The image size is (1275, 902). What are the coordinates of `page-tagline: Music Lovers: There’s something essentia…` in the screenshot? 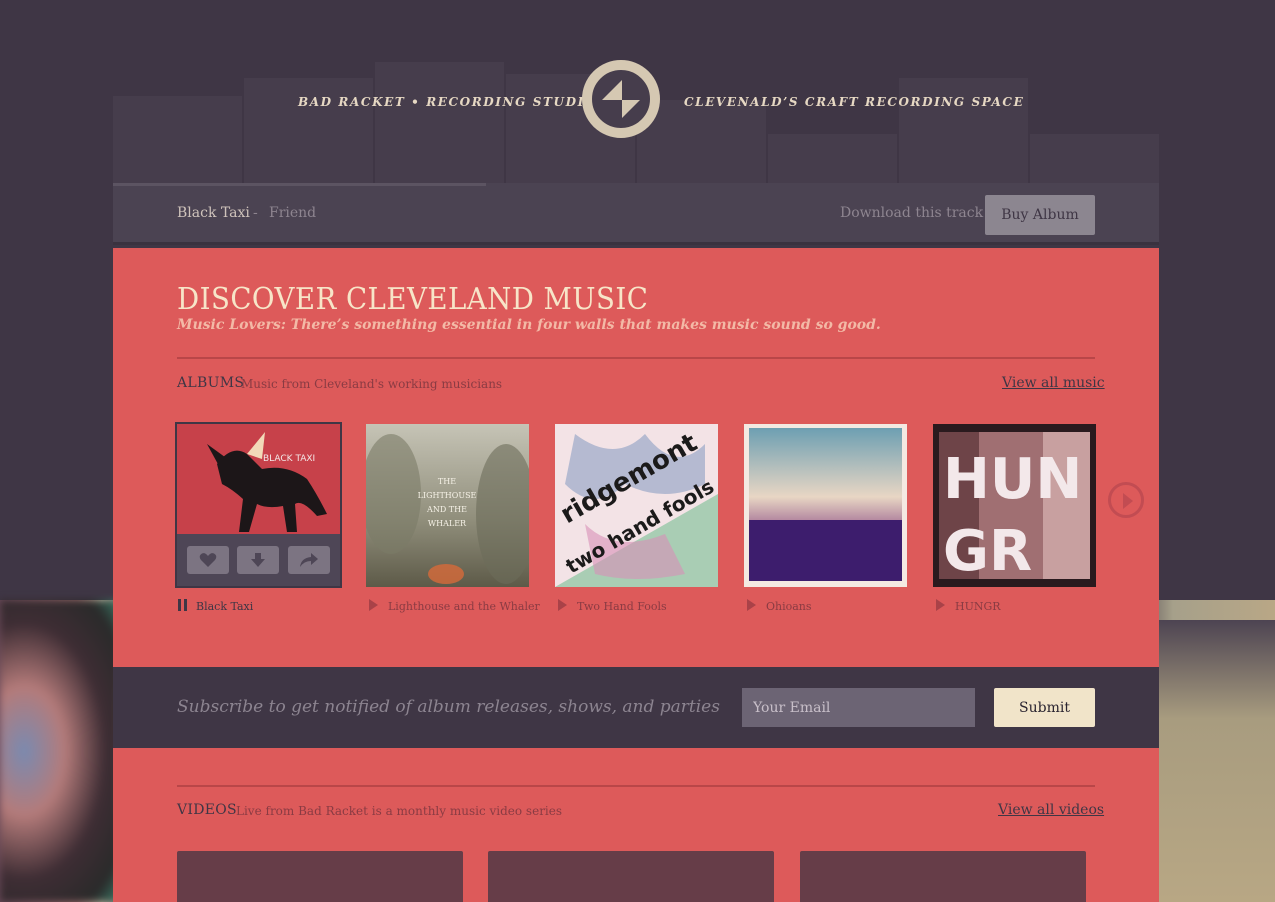 It's located at (529, 325).